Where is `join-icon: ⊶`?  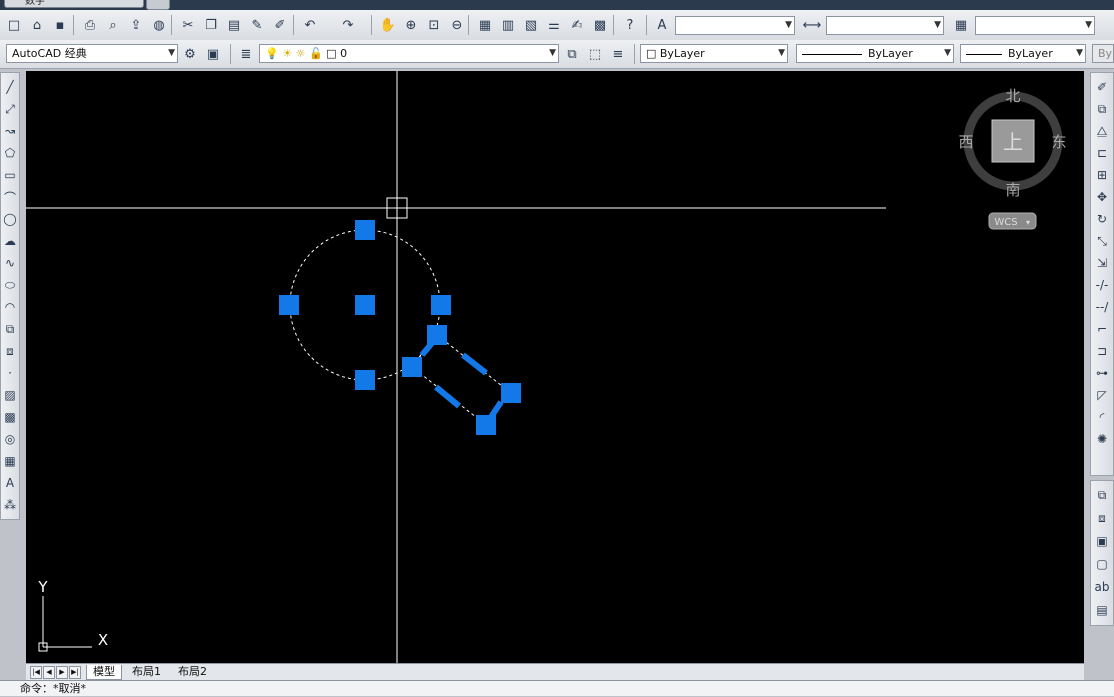
join-icon: ⊶ is located at coordinates (1102, 373).